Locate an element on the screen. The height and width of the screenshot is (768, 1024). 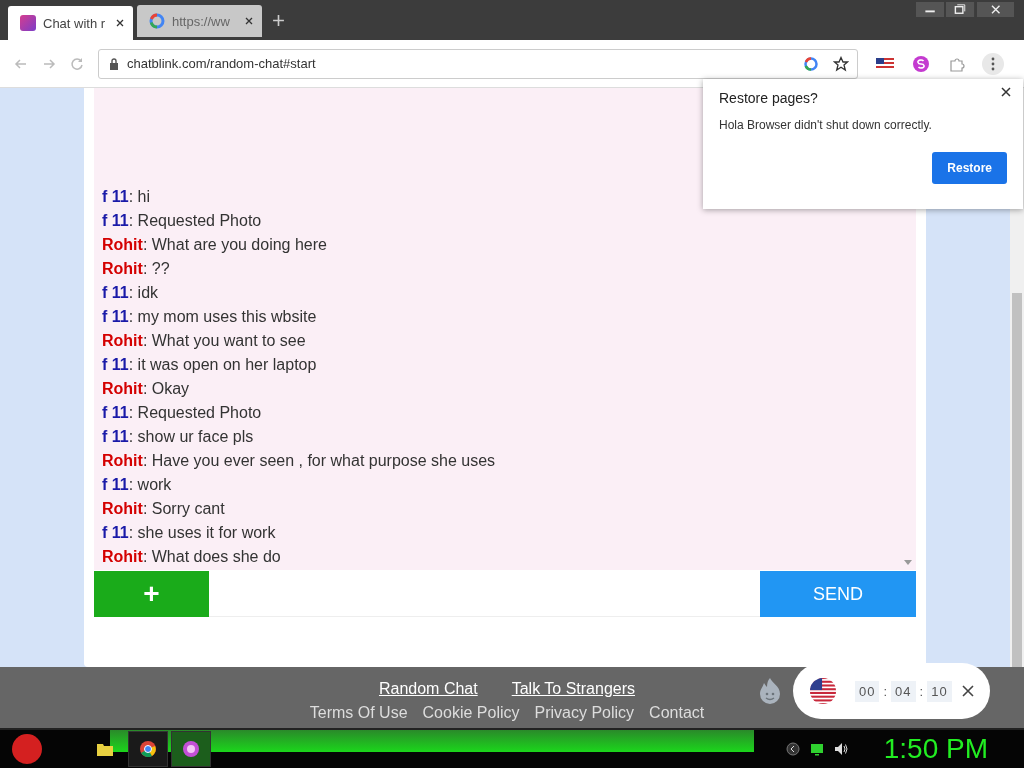
chat-message: f 11: hi is located at coordinates (127, 197).